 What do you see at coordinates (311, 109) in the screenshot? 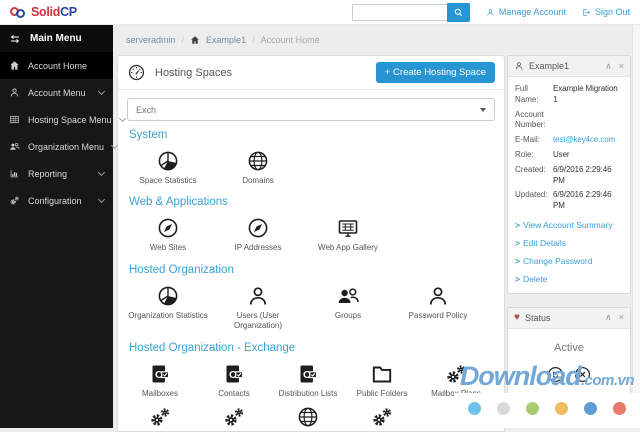
I see `hosting-space-select: Exch` at bounding box center [311, 109].